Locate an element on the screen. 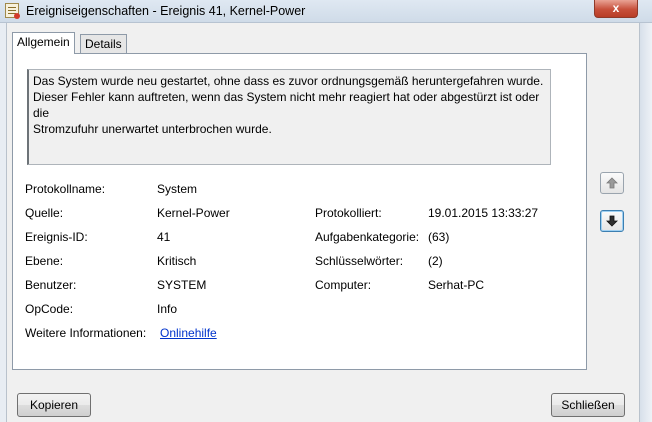  background-window-edge is located at coordinates (646, 222).